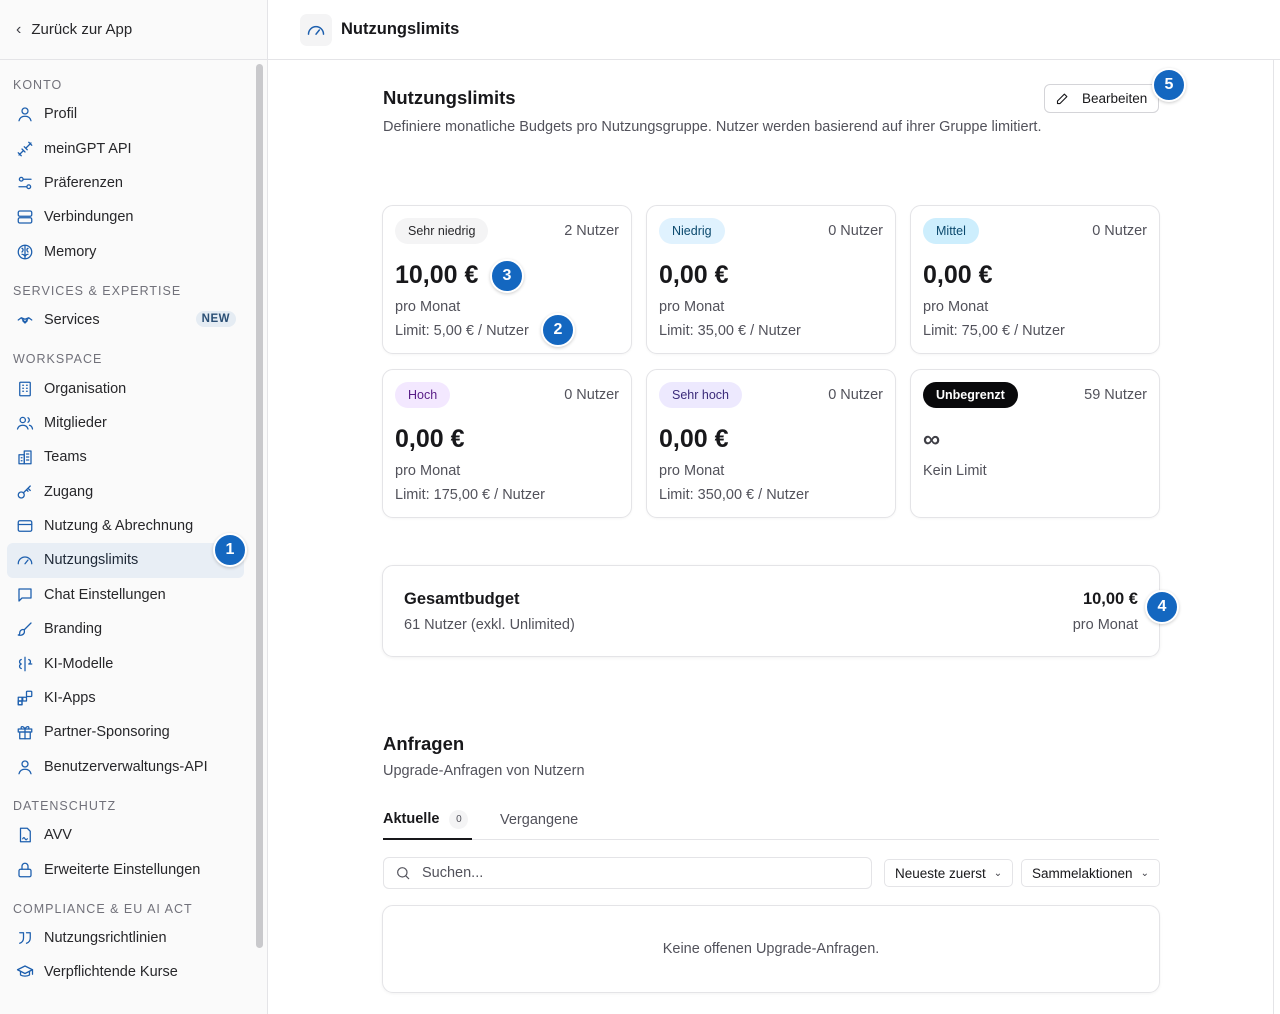  What do you see at coordinates (25, 149) in the screenshot?
I see `api-plug-icon` at bounding box center [25, 149].